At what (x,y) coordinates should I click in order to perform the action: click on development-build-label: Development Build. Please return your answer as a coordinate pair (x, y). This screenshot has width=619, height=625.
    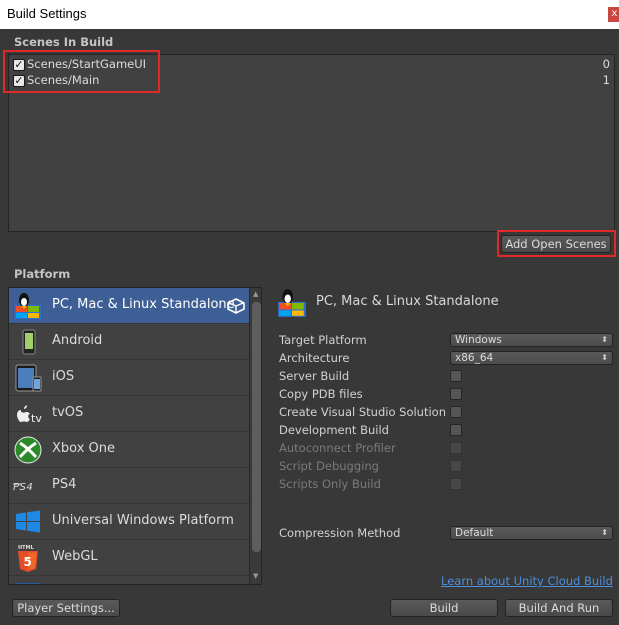
    Looking at the image, I should click on (334, 430).